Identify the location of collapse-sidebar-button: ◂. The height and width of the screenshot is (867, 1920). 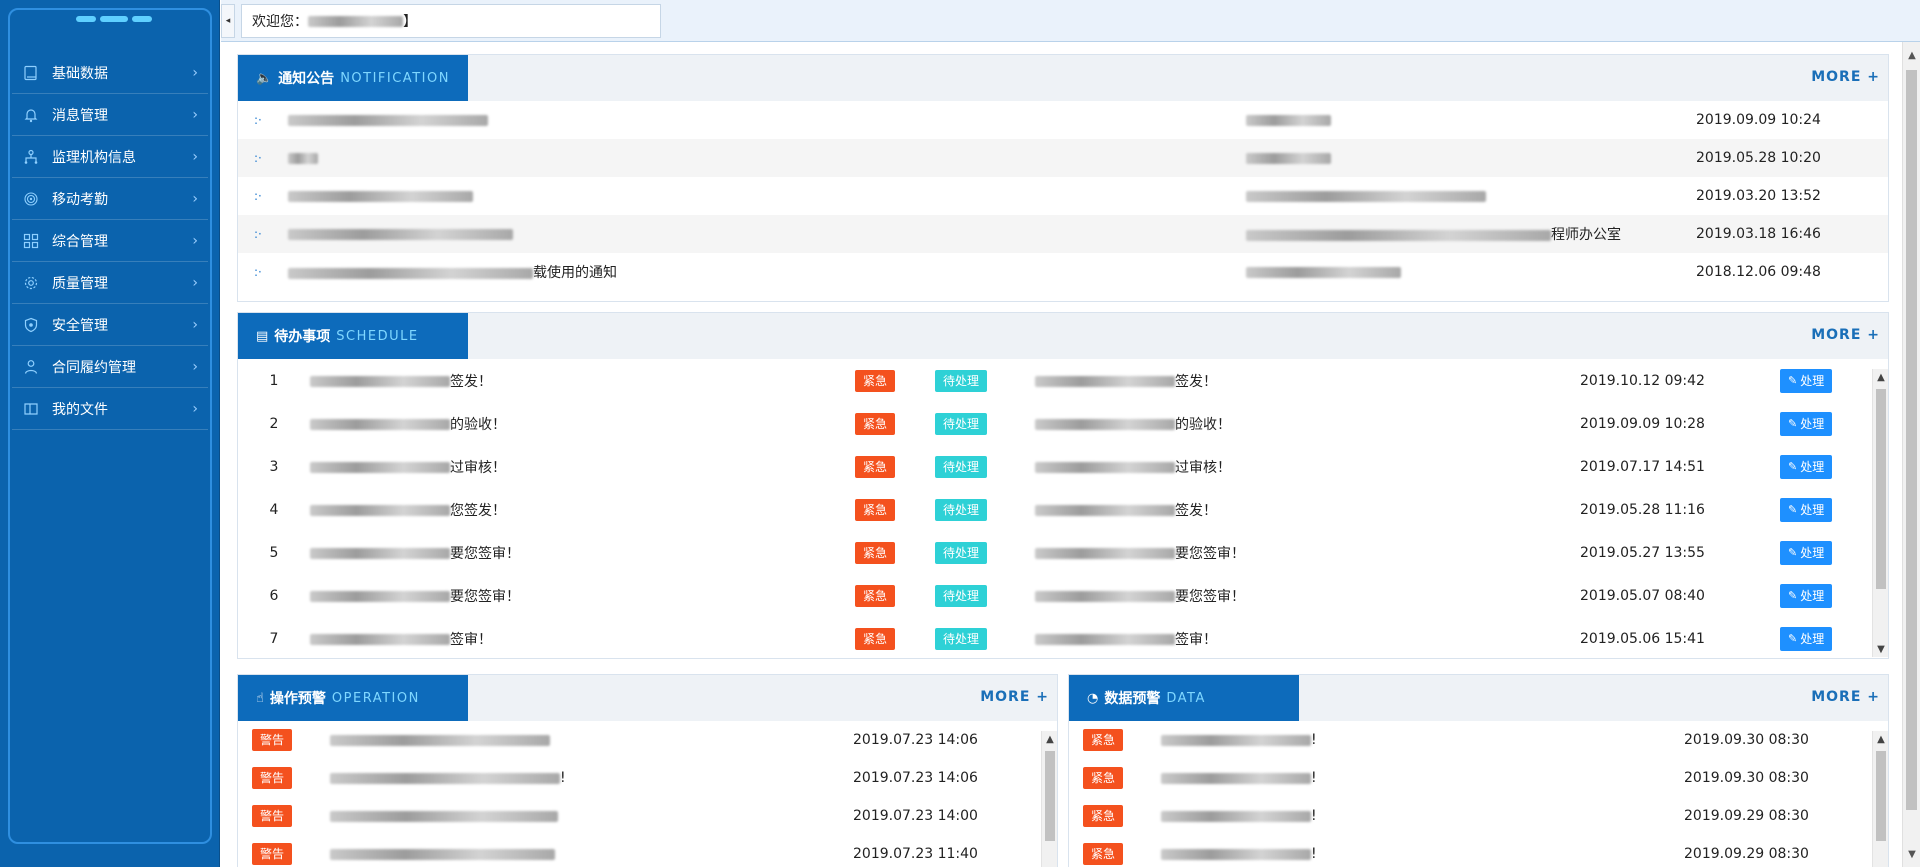
(228, 21).